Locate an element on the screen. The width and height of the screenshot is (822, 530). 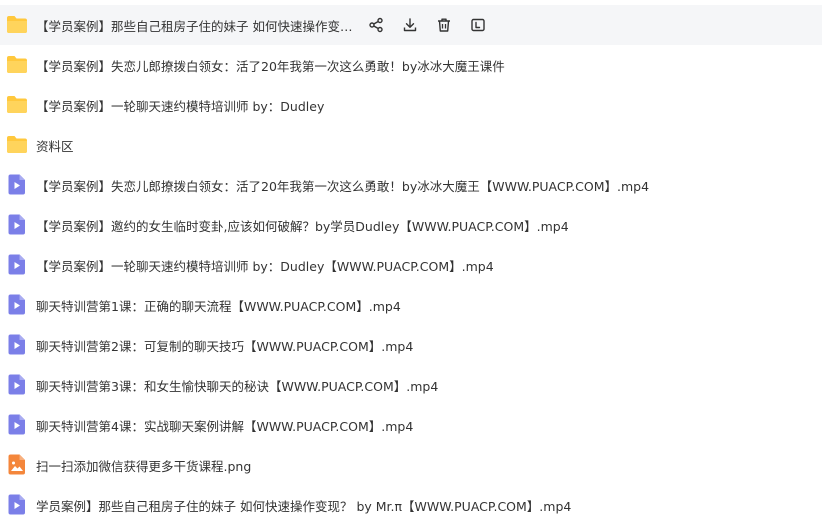
delete-icon is located at coordinates (444, 25).